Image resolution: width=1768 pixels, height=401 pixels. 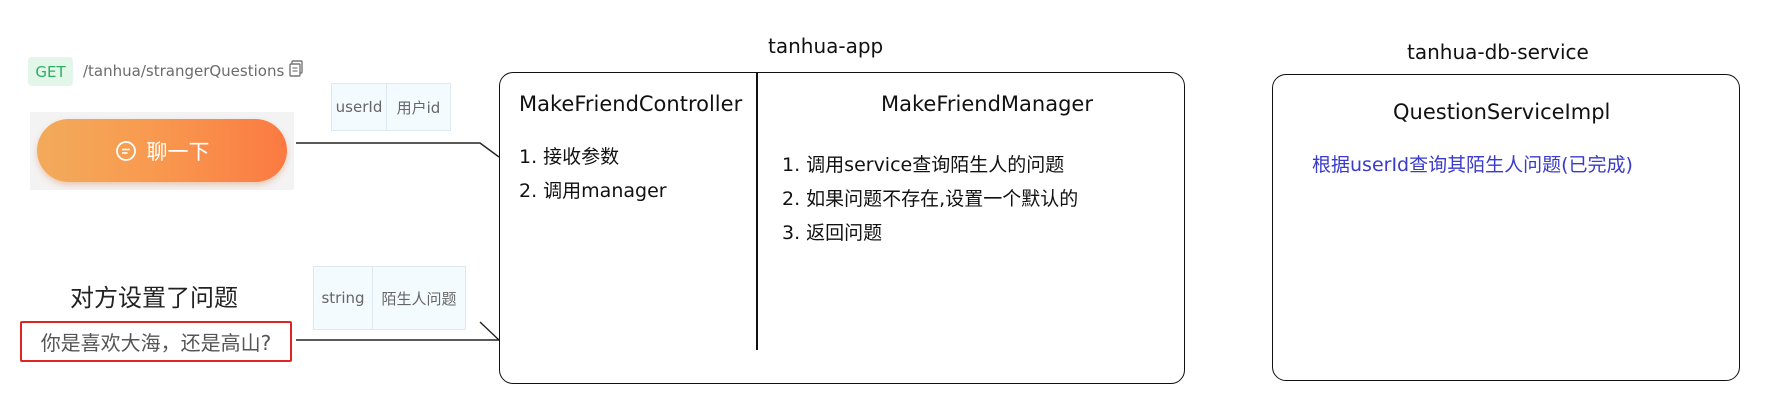 What do you see at coordinates (1502, 112) in the screenshot?
I see `service-impl-title: QuestionServiceImpl` at bounding box center [1502, 112].